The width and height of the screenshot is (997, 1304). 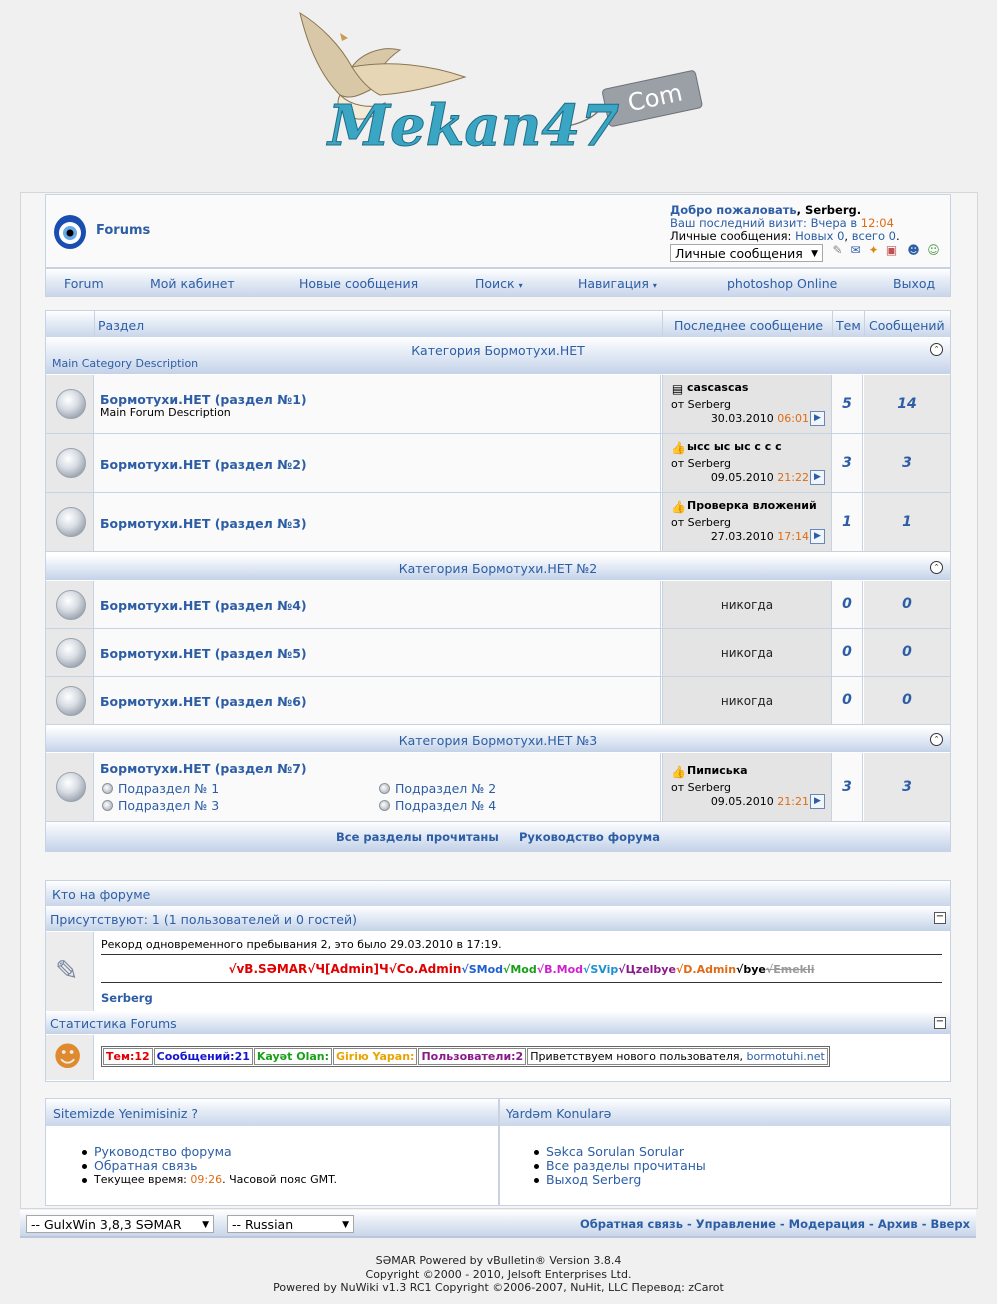 What do you see at coordinates (746, 253) in the screenshot?
I see `pm-select: Личные сообщения ▼` at bounding box center [746, 253].